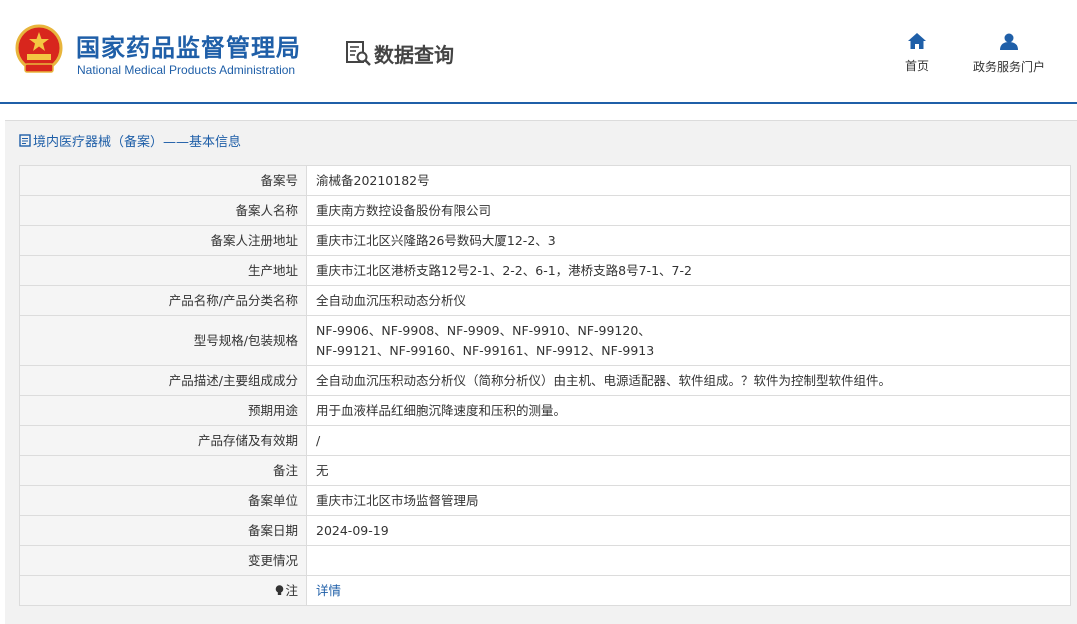 Image resolution: width=1077 pixels, height=624 pixels. Describe the element at coordinates (163, 340) in the screenshot. I see `row-label: 型号规格/包装规格` at that location.